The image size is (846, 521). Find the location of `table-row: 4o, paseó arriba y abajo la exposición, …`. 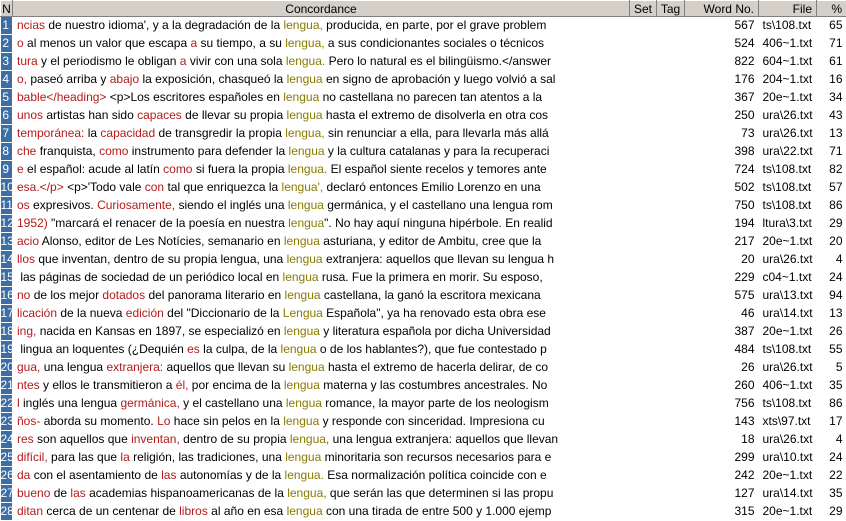

table-row: 4o, paseó arriba y abajo la exposición, … is located at coordinates (423, 80).